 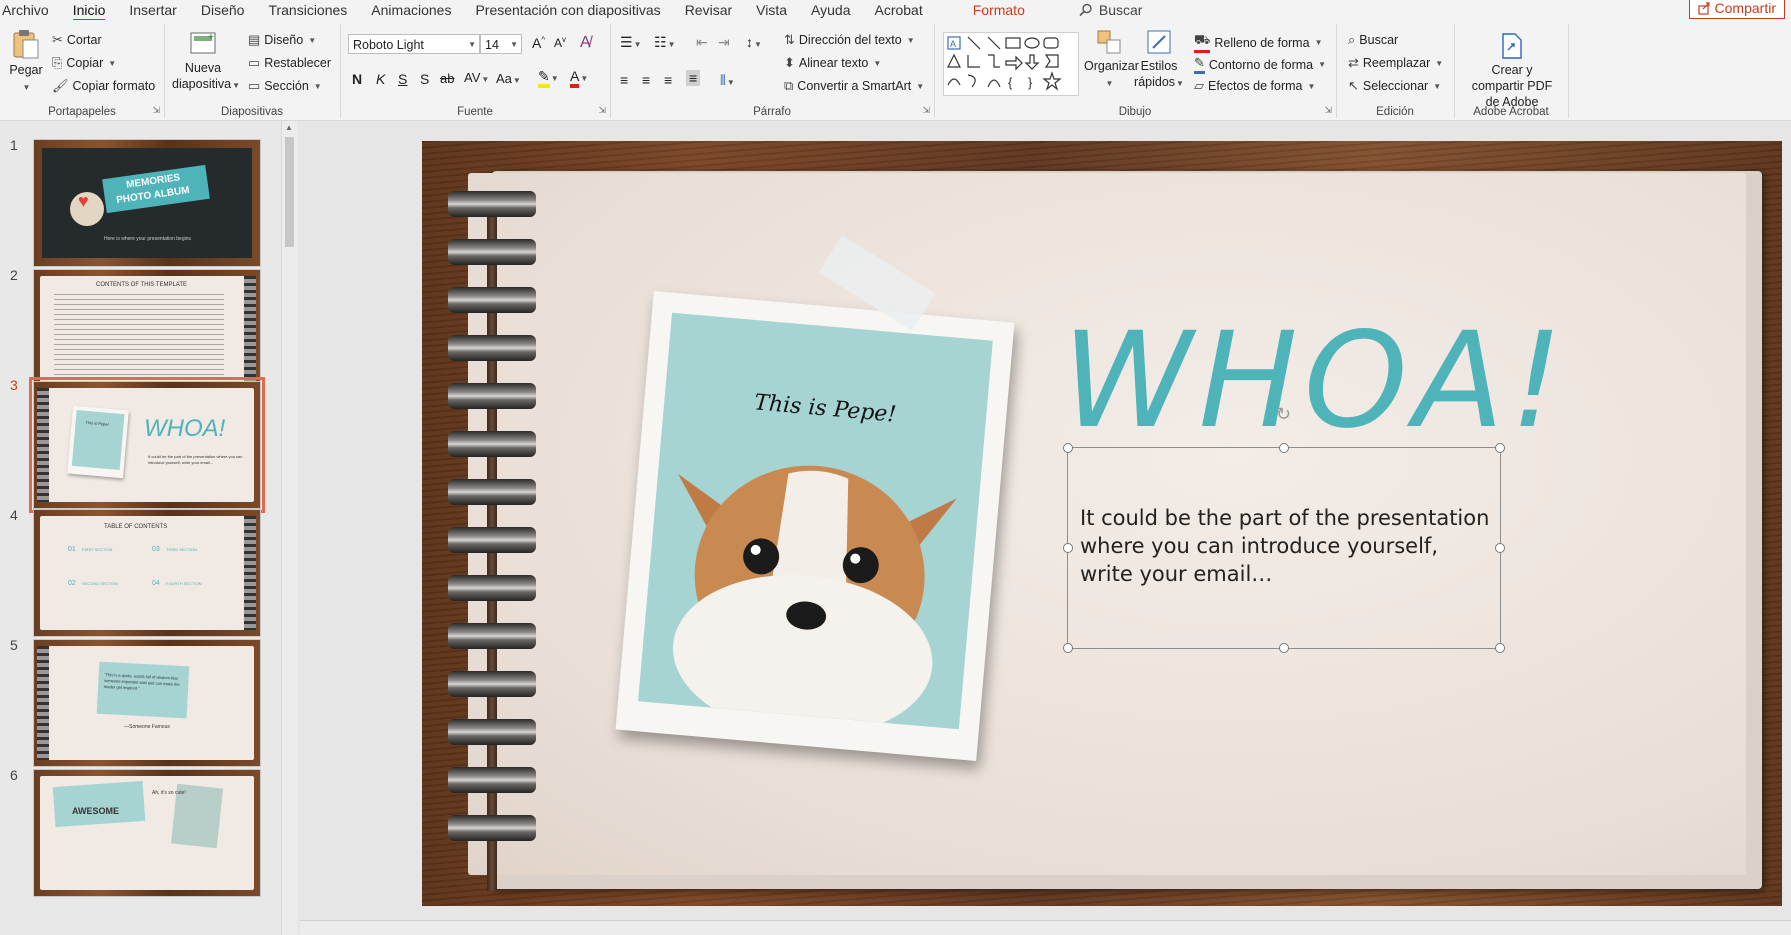 What do you see at coordinates (1260, 64) in the screenshot?
I see `shape-outline-button: ✎ Contorno de forma ▼` at bounding box center [1260, 64].